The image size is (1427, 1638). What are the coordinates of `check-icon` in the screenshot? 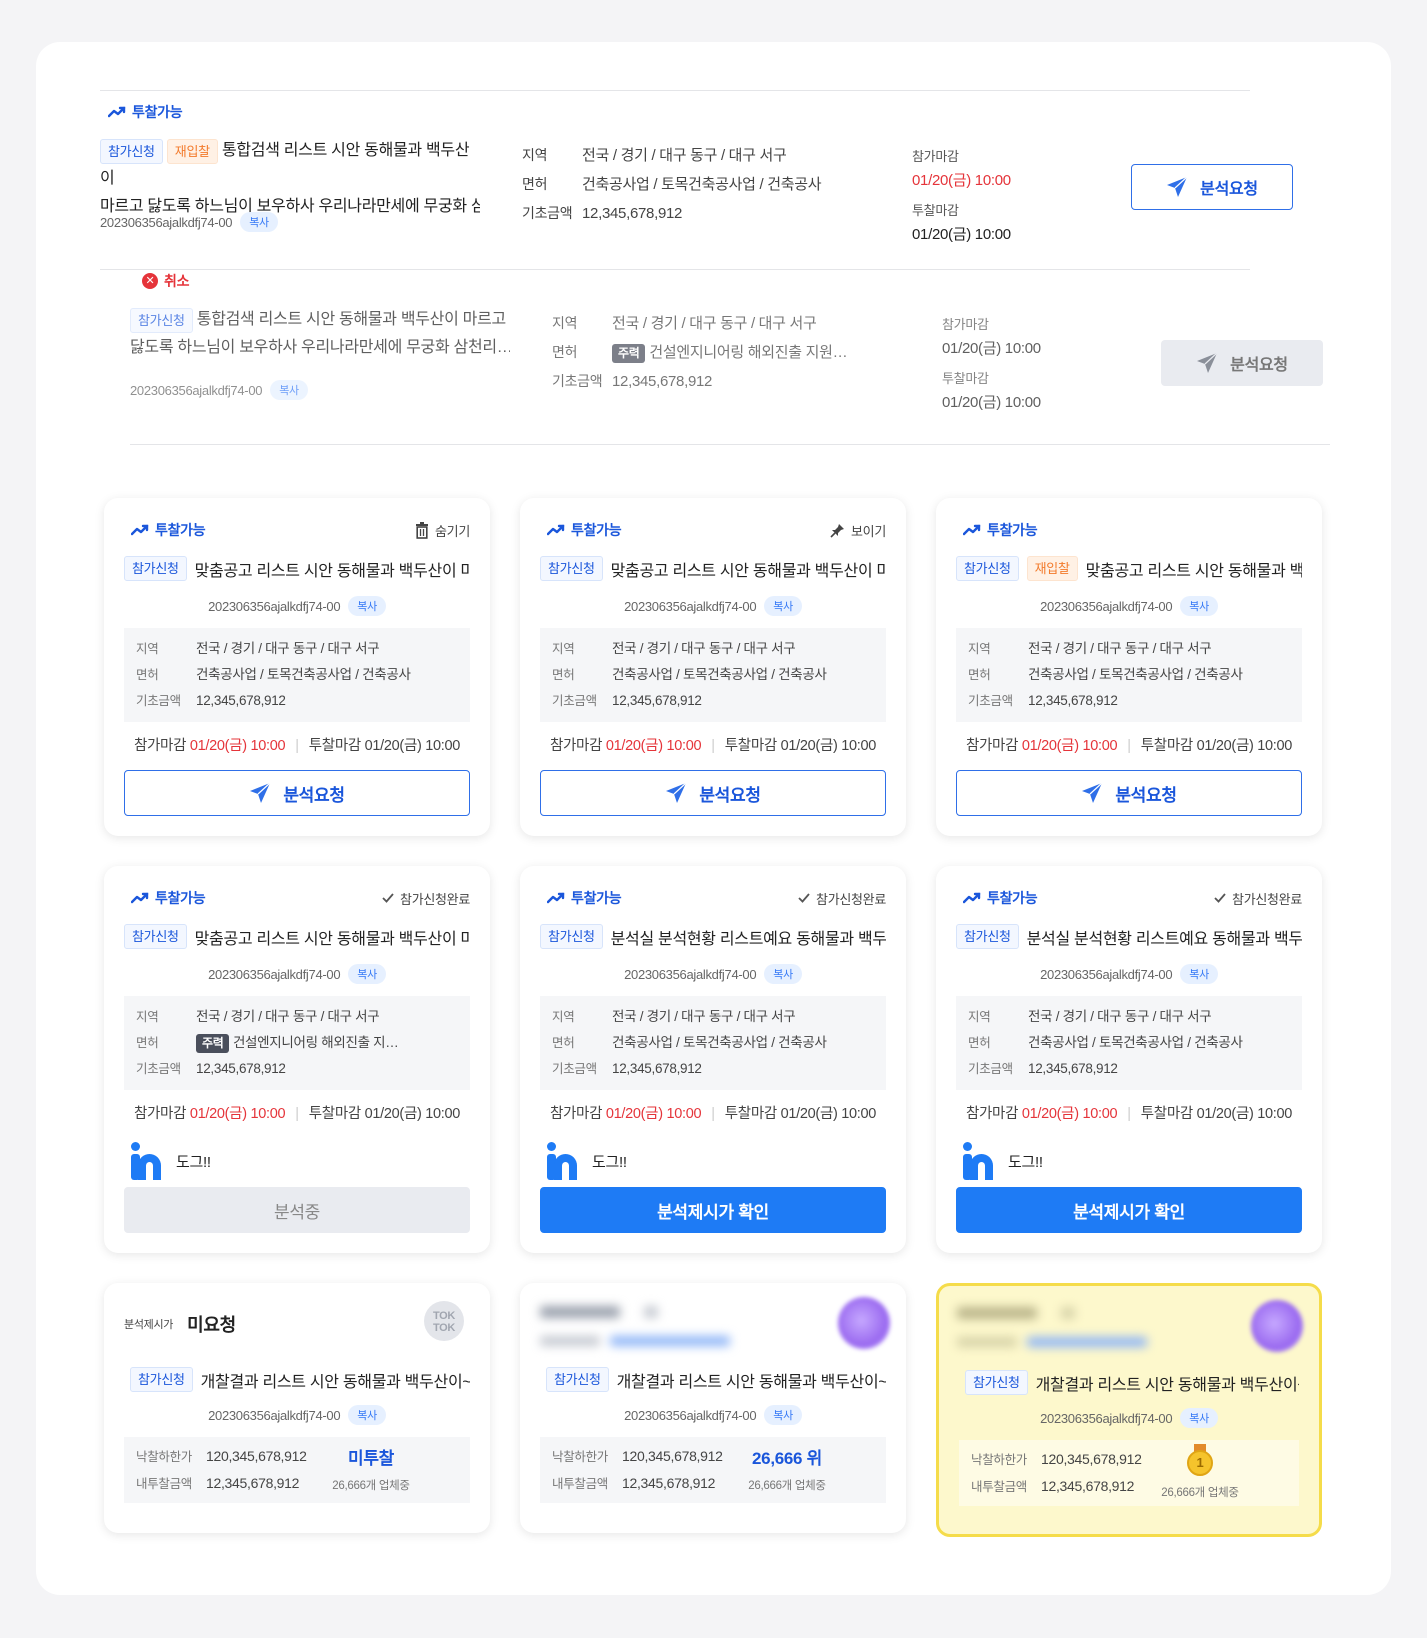 It's located at (388, 898).